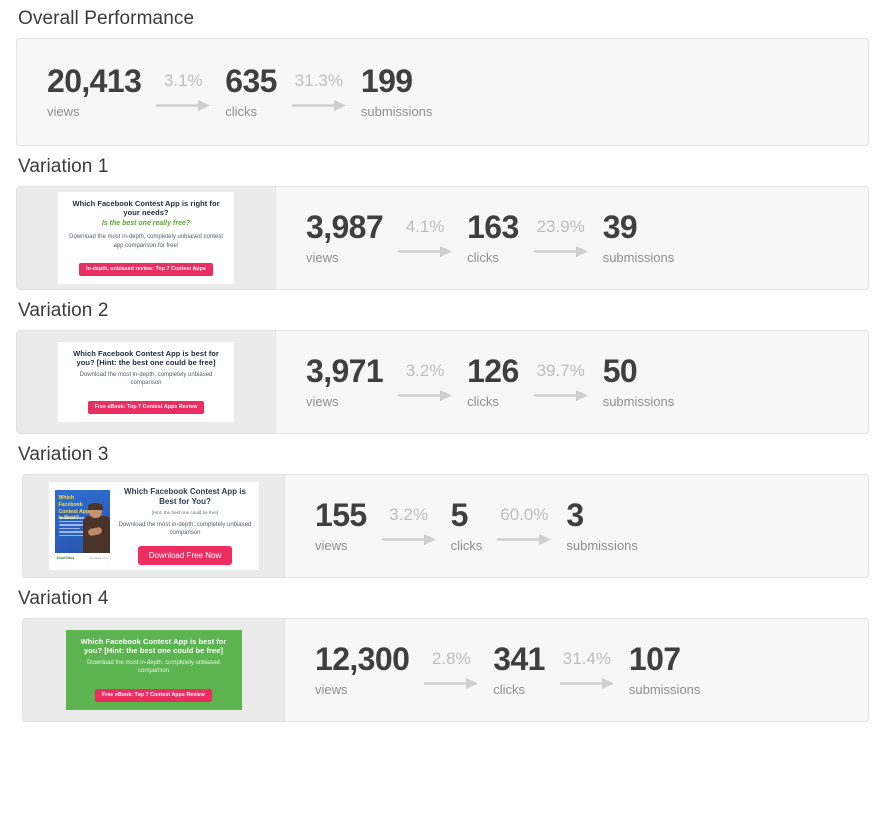 This screenshot has width=885, height=820. Describe the element at coordinates (654, 659) in the screenshot. I see `submissions-value: 107` at that location.